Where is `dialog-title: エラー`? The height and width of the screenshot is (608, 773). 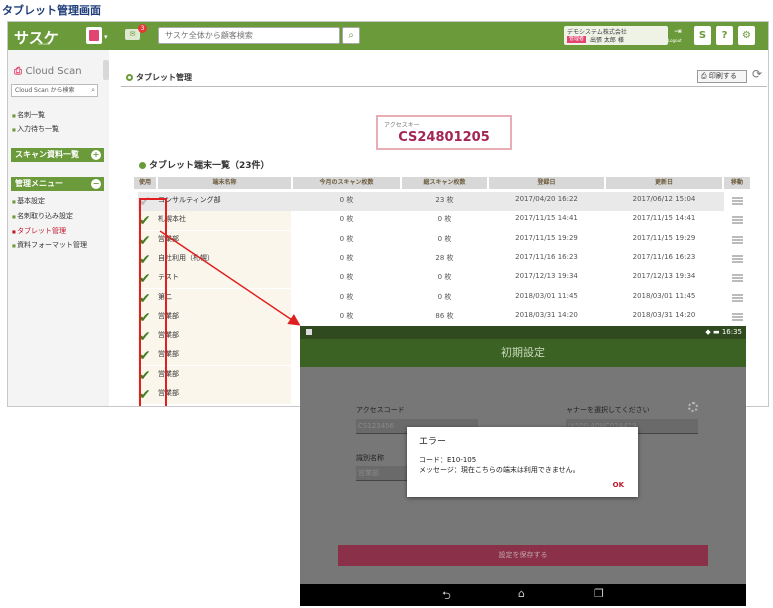
dialog-title: エラー is located at coordinates (433, 442).